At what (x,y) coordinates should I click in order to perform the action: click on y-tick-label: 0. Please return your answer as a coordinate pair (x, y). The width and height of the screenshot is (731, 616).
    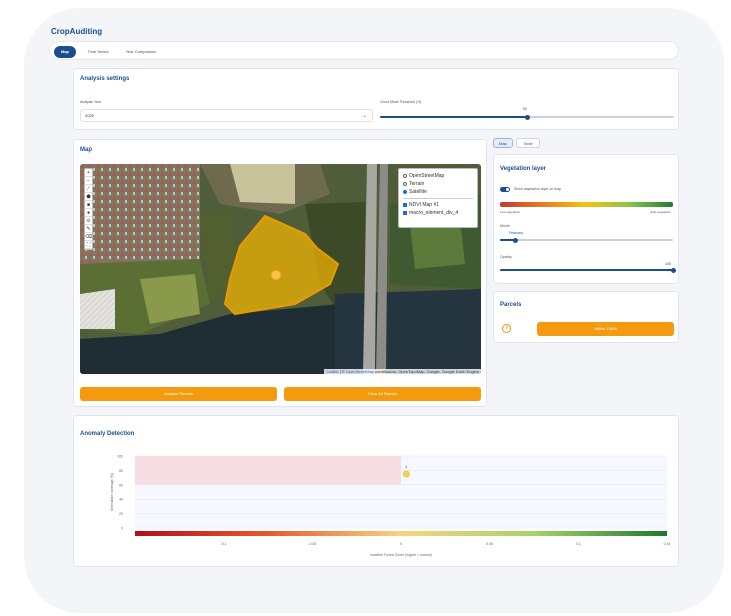
    Looking at the image, I should click on (122, 529).